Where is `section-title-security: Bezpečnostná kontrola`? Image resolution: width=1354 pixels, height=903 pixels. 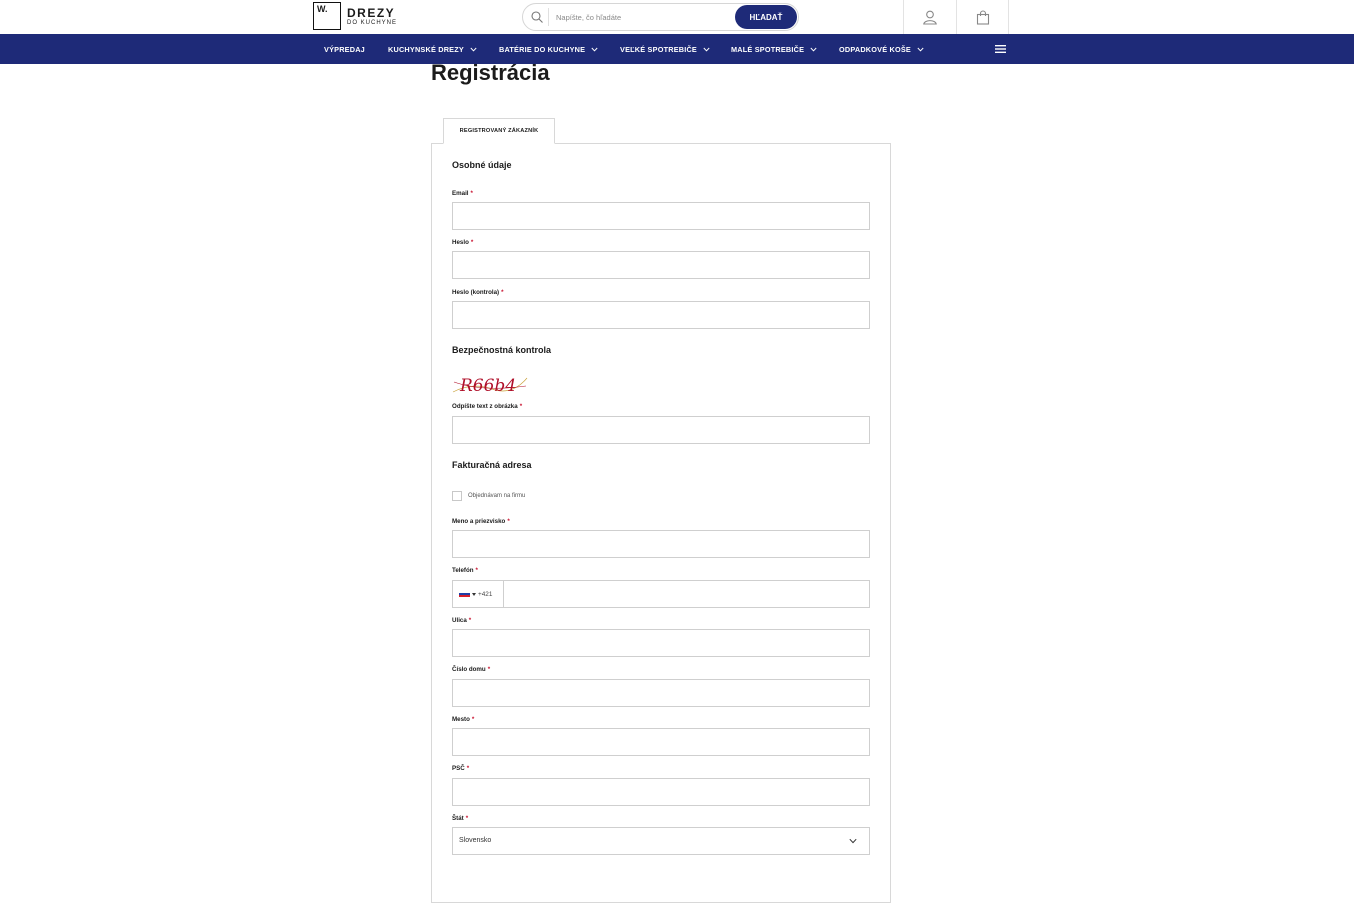 section-title-security: Bezpečnostná kontrola is located at coordinates (502, 350).